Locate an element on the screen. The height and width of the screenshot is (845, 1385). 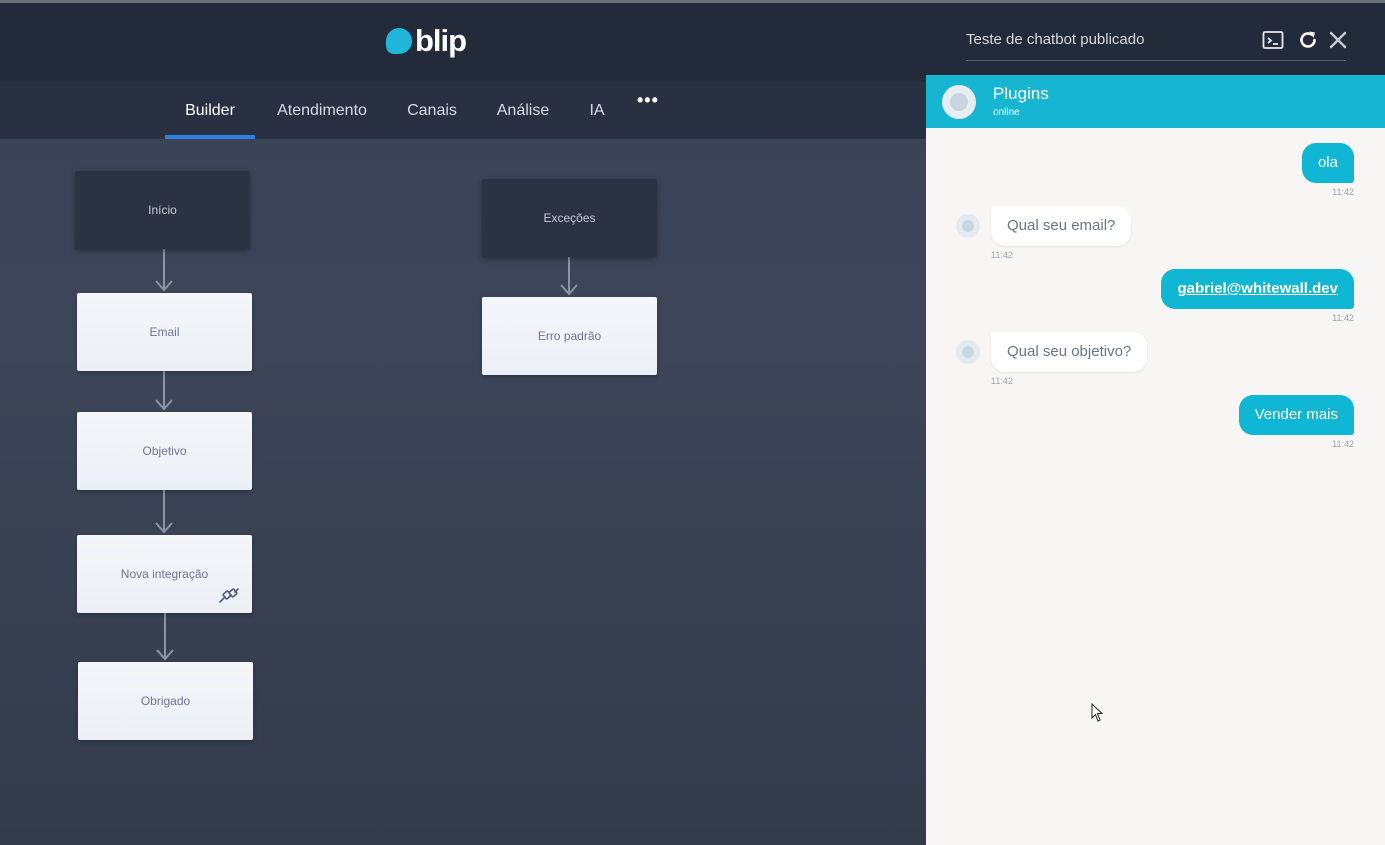
refresh-icon is located at coordinates (1308, 40).